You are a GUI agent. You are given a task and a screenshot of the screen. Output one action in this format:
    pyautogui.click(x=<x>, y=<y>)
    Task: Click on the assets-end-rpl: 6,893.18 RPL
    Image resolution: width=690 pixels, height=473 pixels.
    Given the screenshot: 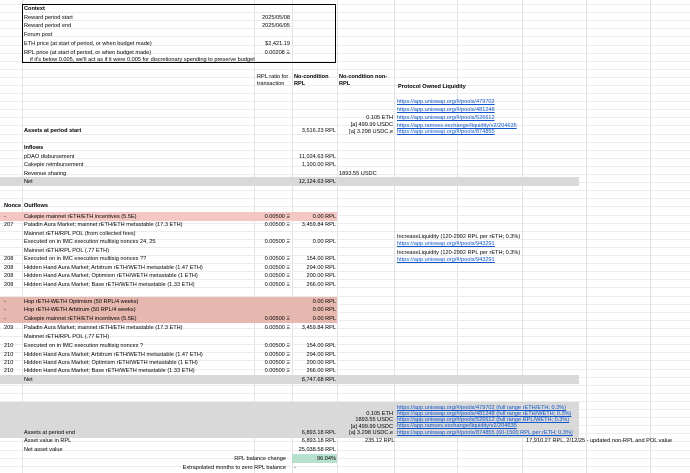 What is the action you would take?
    pyautogui.click(x=318, y=433)
    